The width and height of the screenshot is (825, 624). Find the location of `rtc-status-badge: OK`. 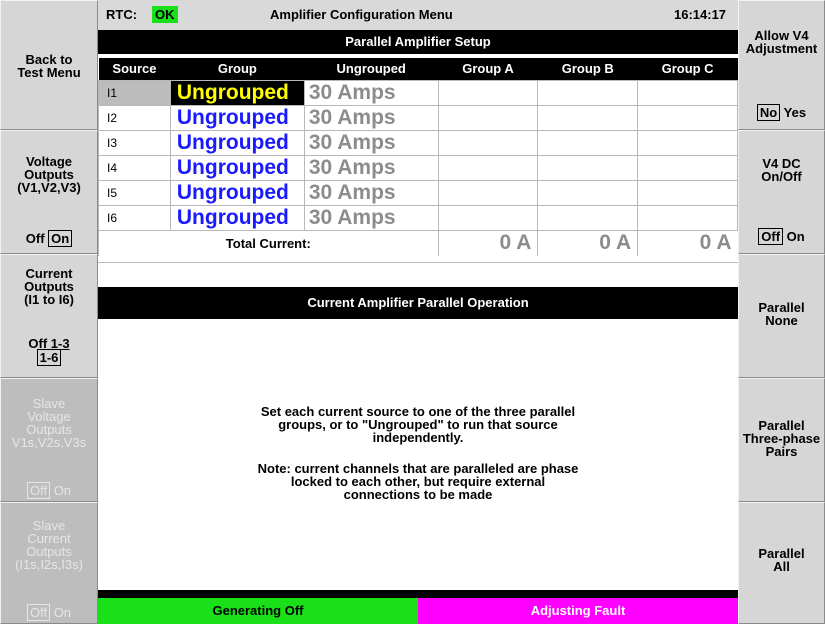

rtc-status-badge: OK is located at coordinates (165, 14).